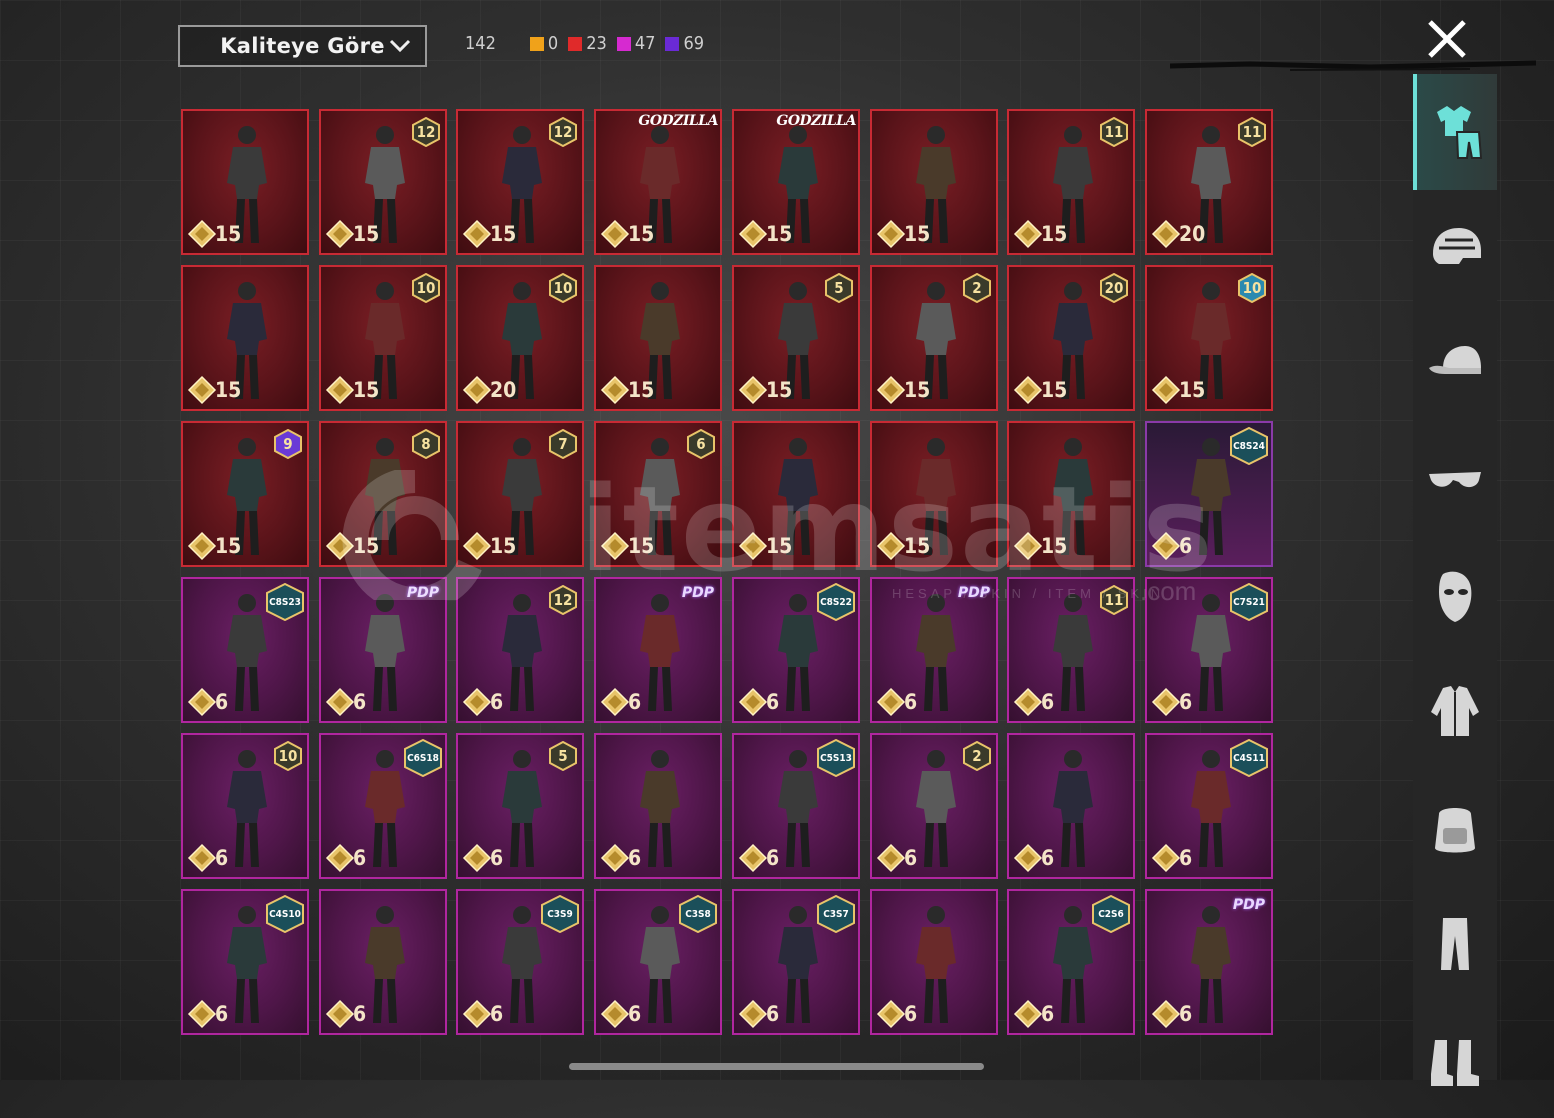  Describe the element at coordinates (1209, 806) in the screenshot. I see `outfit-card: 6 C4S11` at that location.